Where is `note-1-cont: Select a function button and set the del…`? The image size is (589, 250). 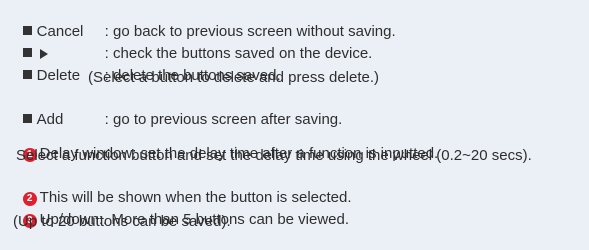 note-1-cont: Select a function button and set the del… is located at coordinates (274, 155).